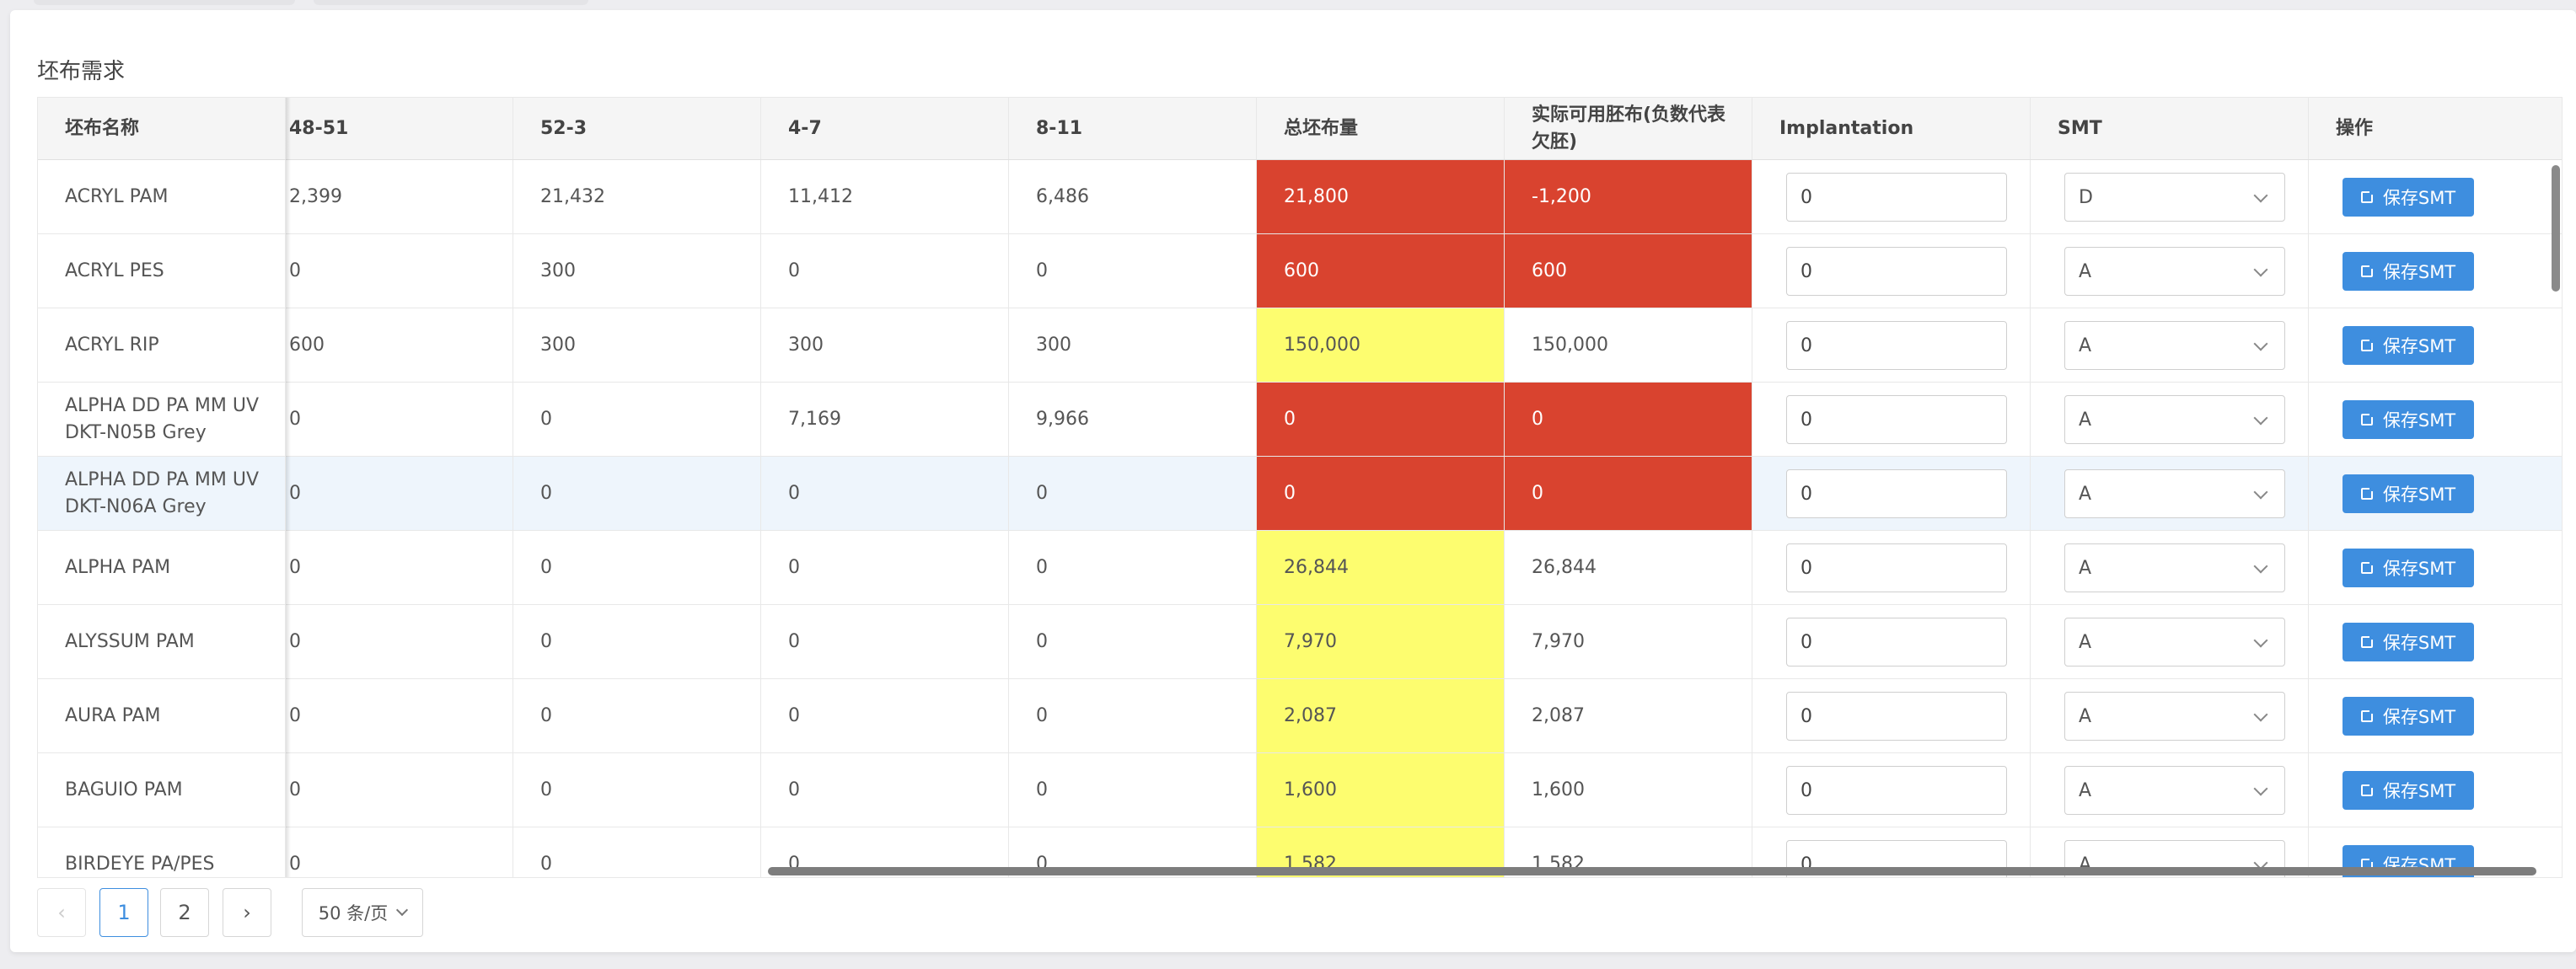  Describe the element at coordinates (123, 912) in the screenshot. I see `page-1-button: 1` at that location.